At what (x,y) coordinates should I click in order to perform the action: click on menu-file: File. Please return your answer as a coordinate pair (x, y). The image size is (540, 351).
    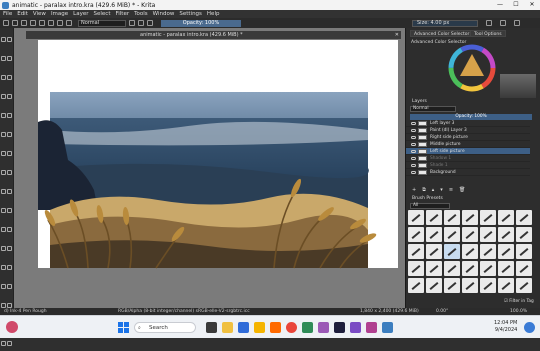
    Looking at the image, I should click on (7, 14).